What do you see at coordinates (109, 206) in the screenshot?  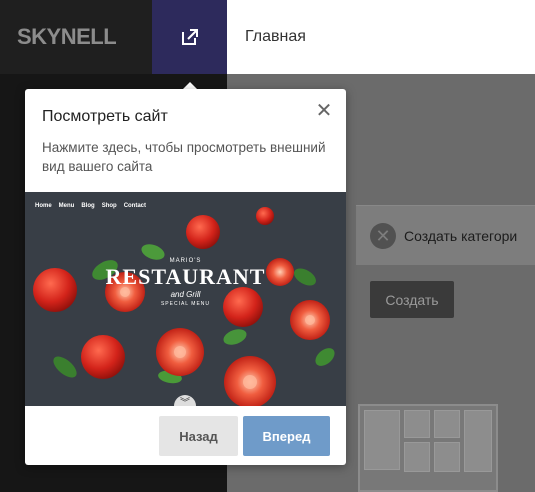 I see `preview-nav-item: Shop` at bounding box center [109, 206].